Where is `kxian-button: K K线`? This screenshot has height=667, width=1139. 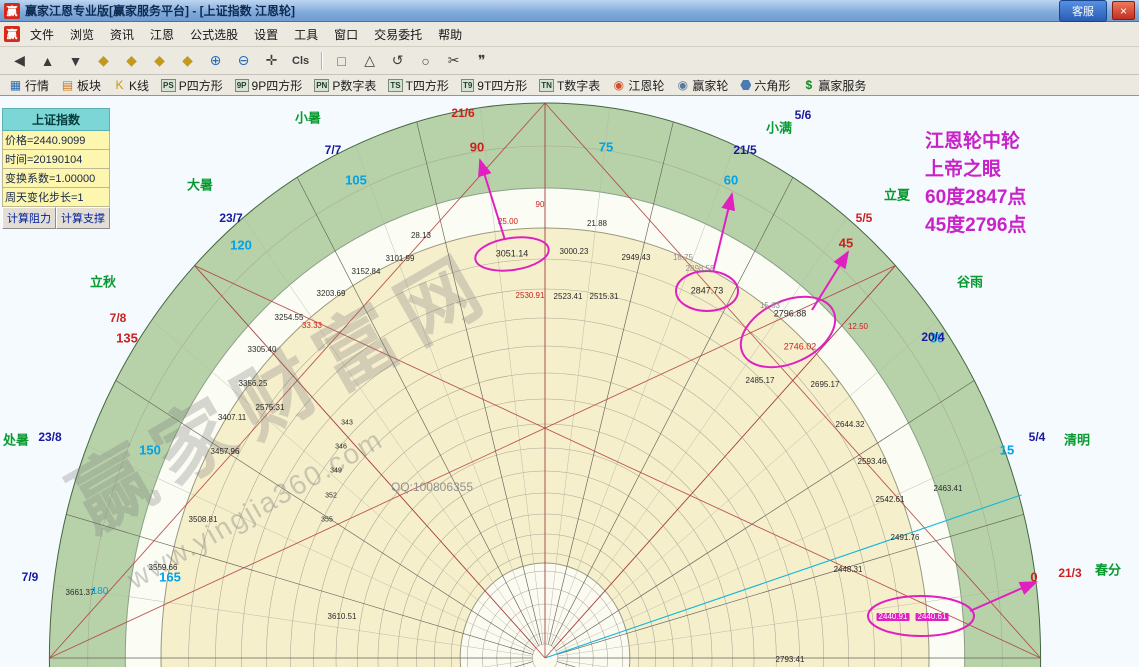
kxian-button: K K线 is located at coordinates (131, 85).